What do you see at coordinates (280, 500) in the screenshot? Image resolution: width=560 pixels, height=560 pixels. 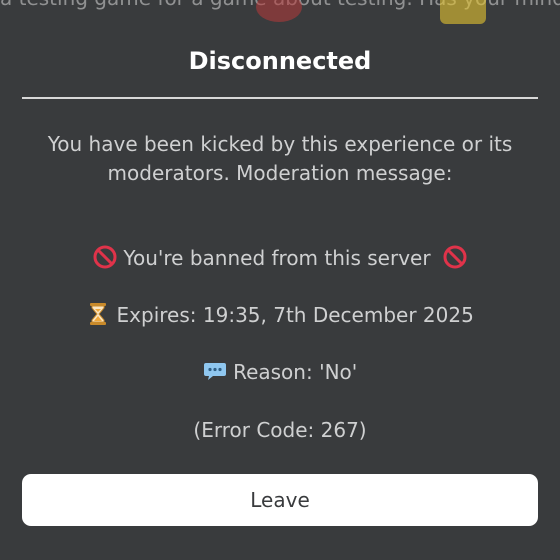 I see `leave-button: Leave` at bounding box center [280, 500].